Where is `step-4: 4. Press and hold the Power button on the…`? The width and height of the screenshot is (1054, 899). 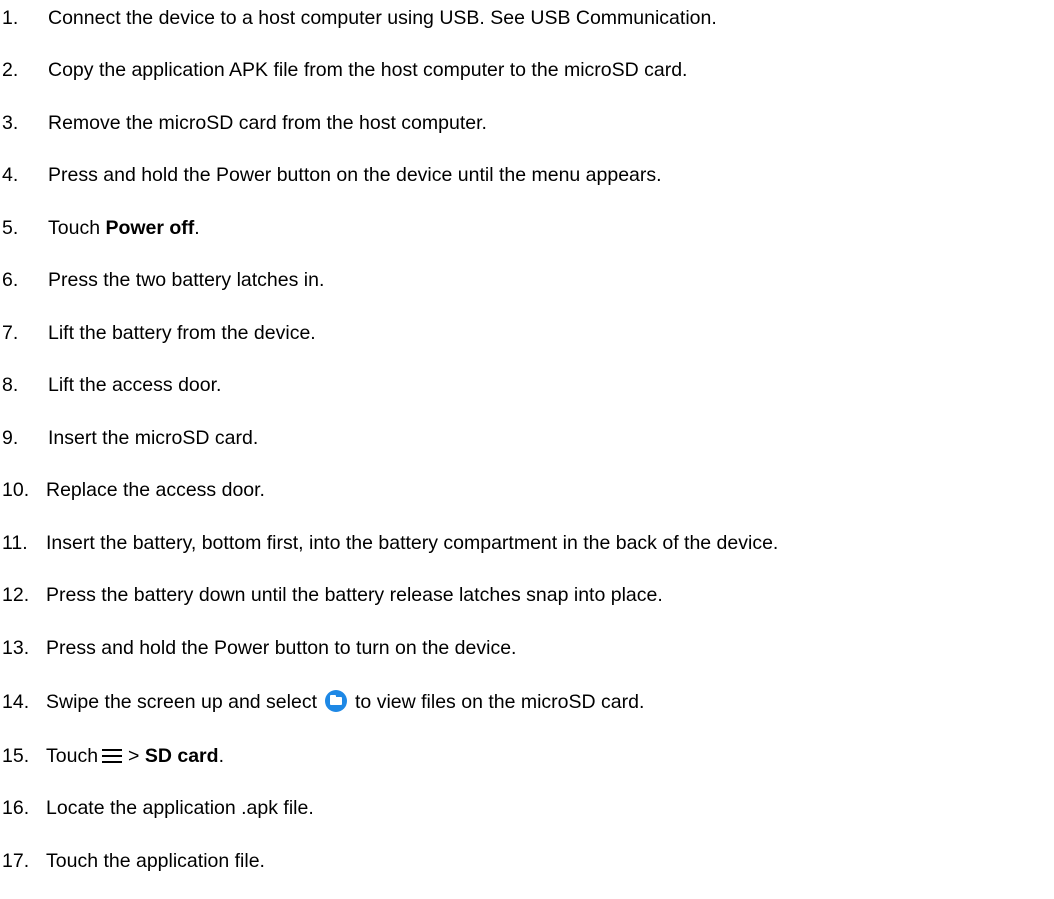
step-4: 4. Press and hold the Power button on the… is located at coordinates (331, 175).